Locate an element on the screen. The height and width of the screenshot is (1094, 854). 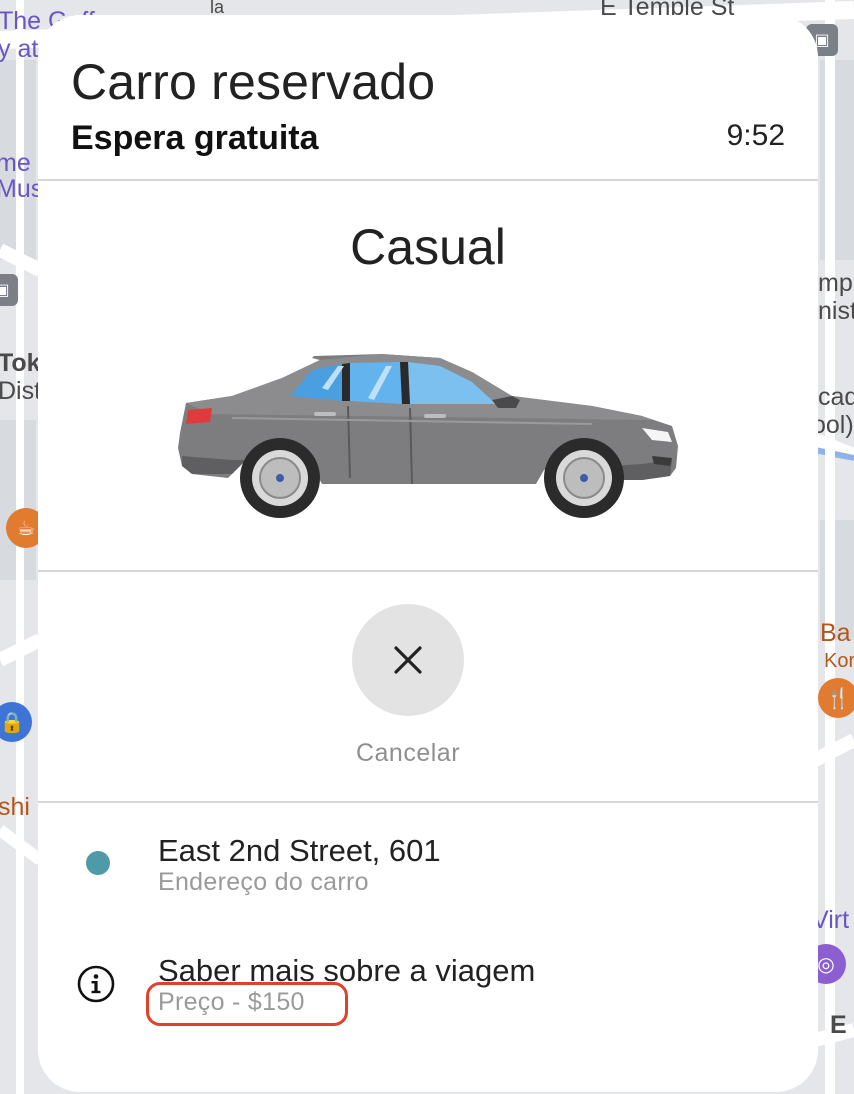
map-label: mp is located at coordinates (835, 283).